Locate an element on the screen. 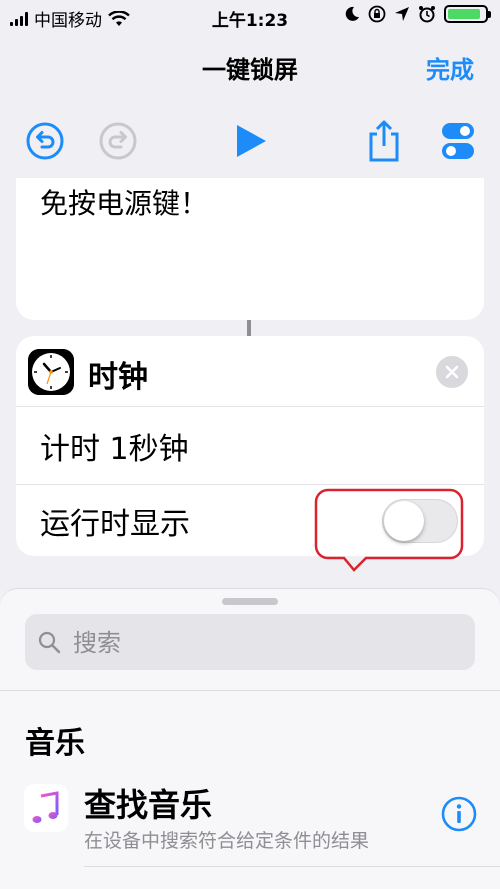 The width and height of the screenshot is (500, 889). alarm-icon is located at coordinates (427, 14).